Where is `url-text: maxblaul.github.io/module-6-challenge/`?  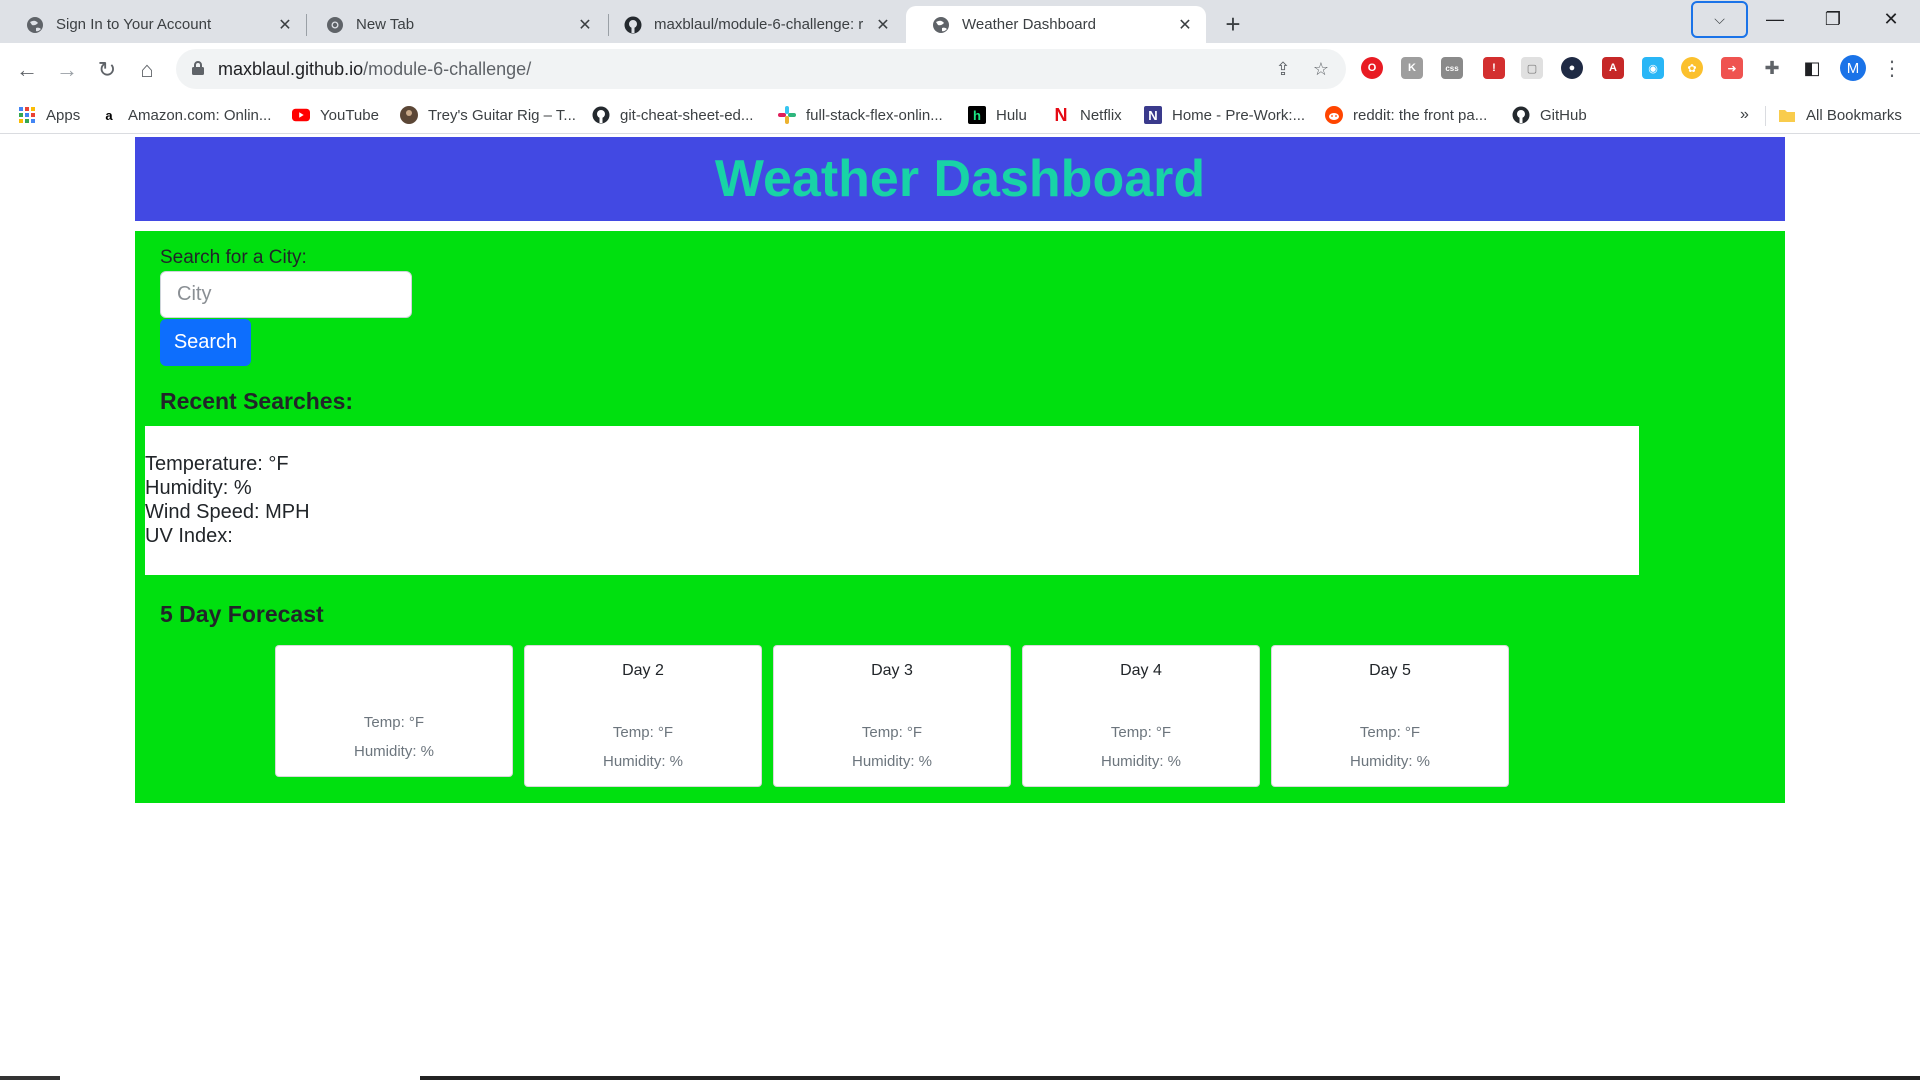 url-text: maxblaul.github.io/module-6-challenge/ is located at coordinates (374, 69).